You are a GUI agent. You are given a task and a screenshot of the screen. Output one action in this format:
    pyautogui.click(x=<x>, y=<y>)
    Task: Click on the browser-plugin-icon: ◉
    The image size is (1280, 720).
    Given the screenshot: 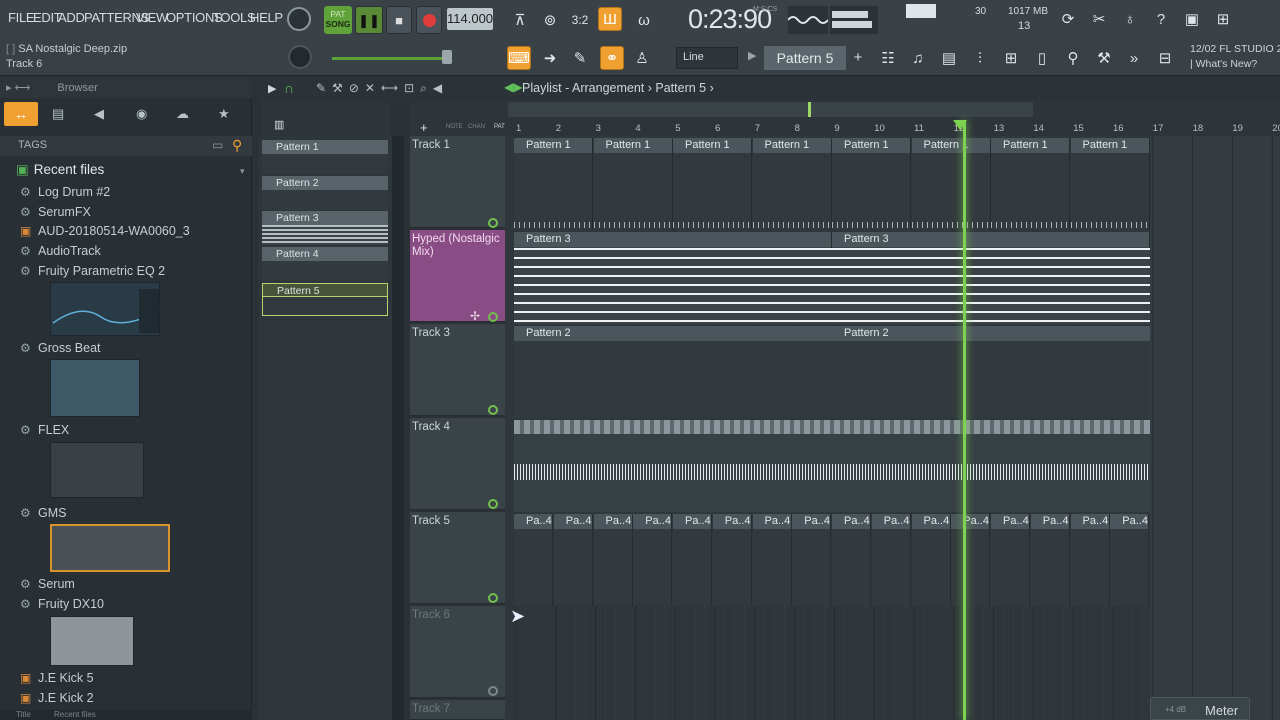 What is the action you would take?
    pyautogui.click(x=141, y=114)
    